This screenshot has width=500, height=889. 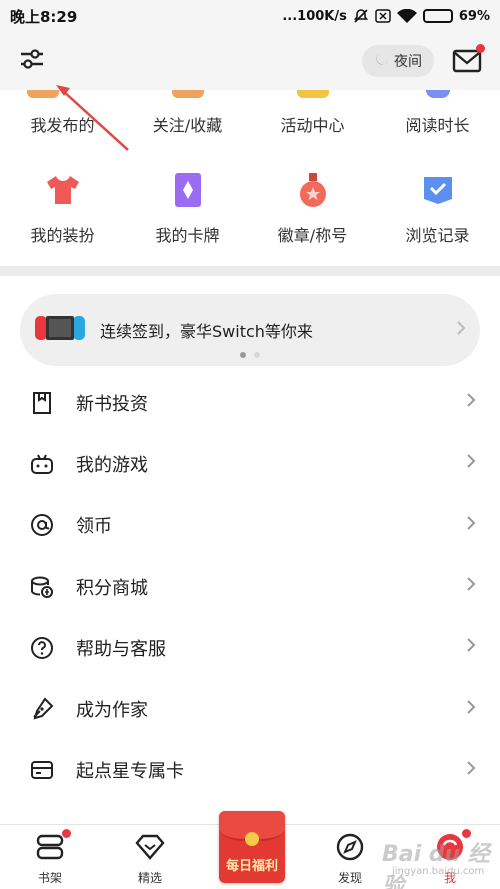 I want to click on grid-item-label: 我的装扮, so click(x=62, y=235).